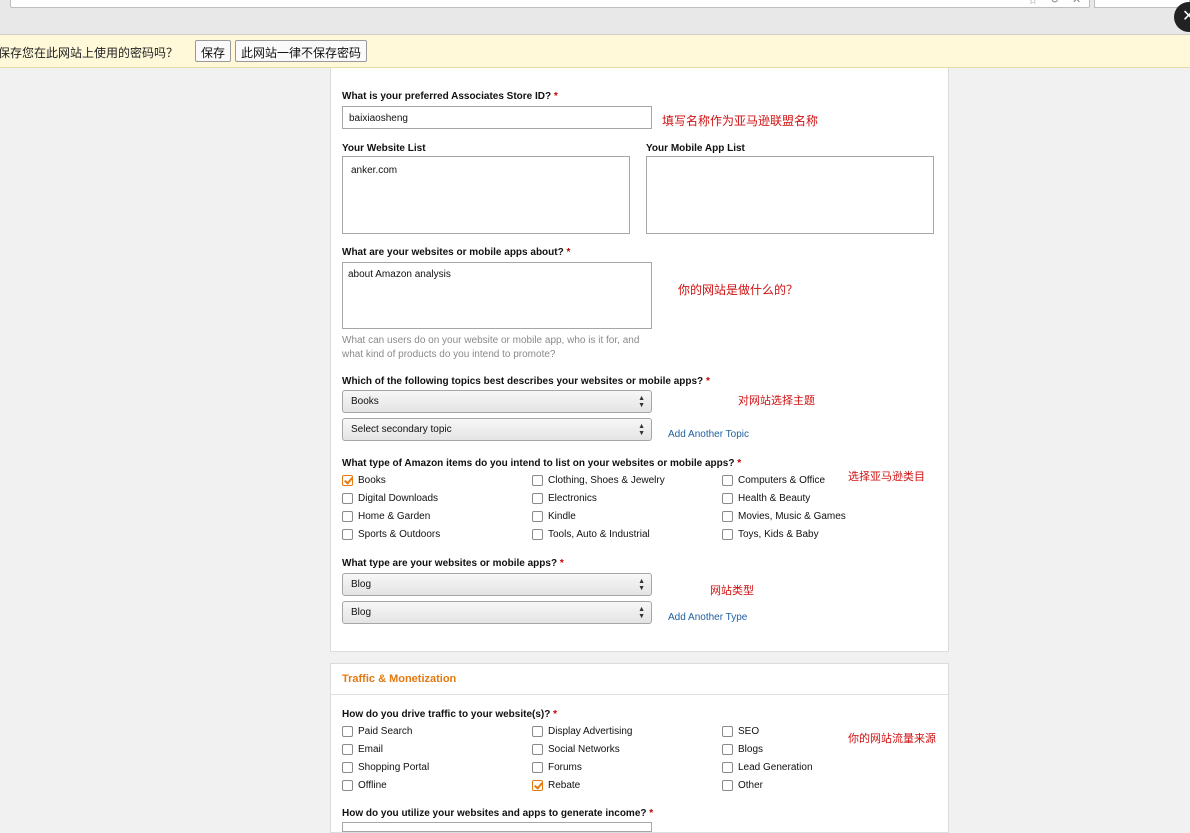  Describe the element at coordinates (361, 584) in the screenshot. I see `site-type-value-1: Blog` at that location.